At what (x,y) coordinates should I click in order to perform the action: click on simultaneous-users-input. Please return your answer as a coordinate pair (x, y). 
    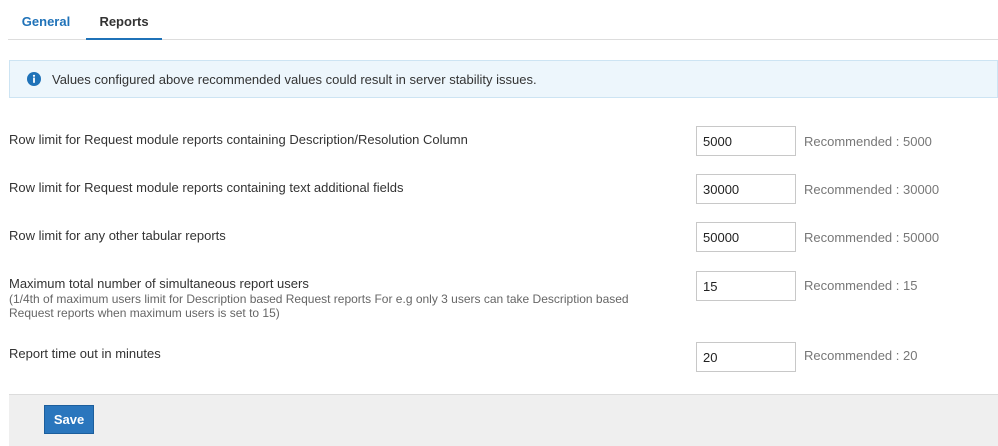
    Looking at the image, I should click on (746, 286).